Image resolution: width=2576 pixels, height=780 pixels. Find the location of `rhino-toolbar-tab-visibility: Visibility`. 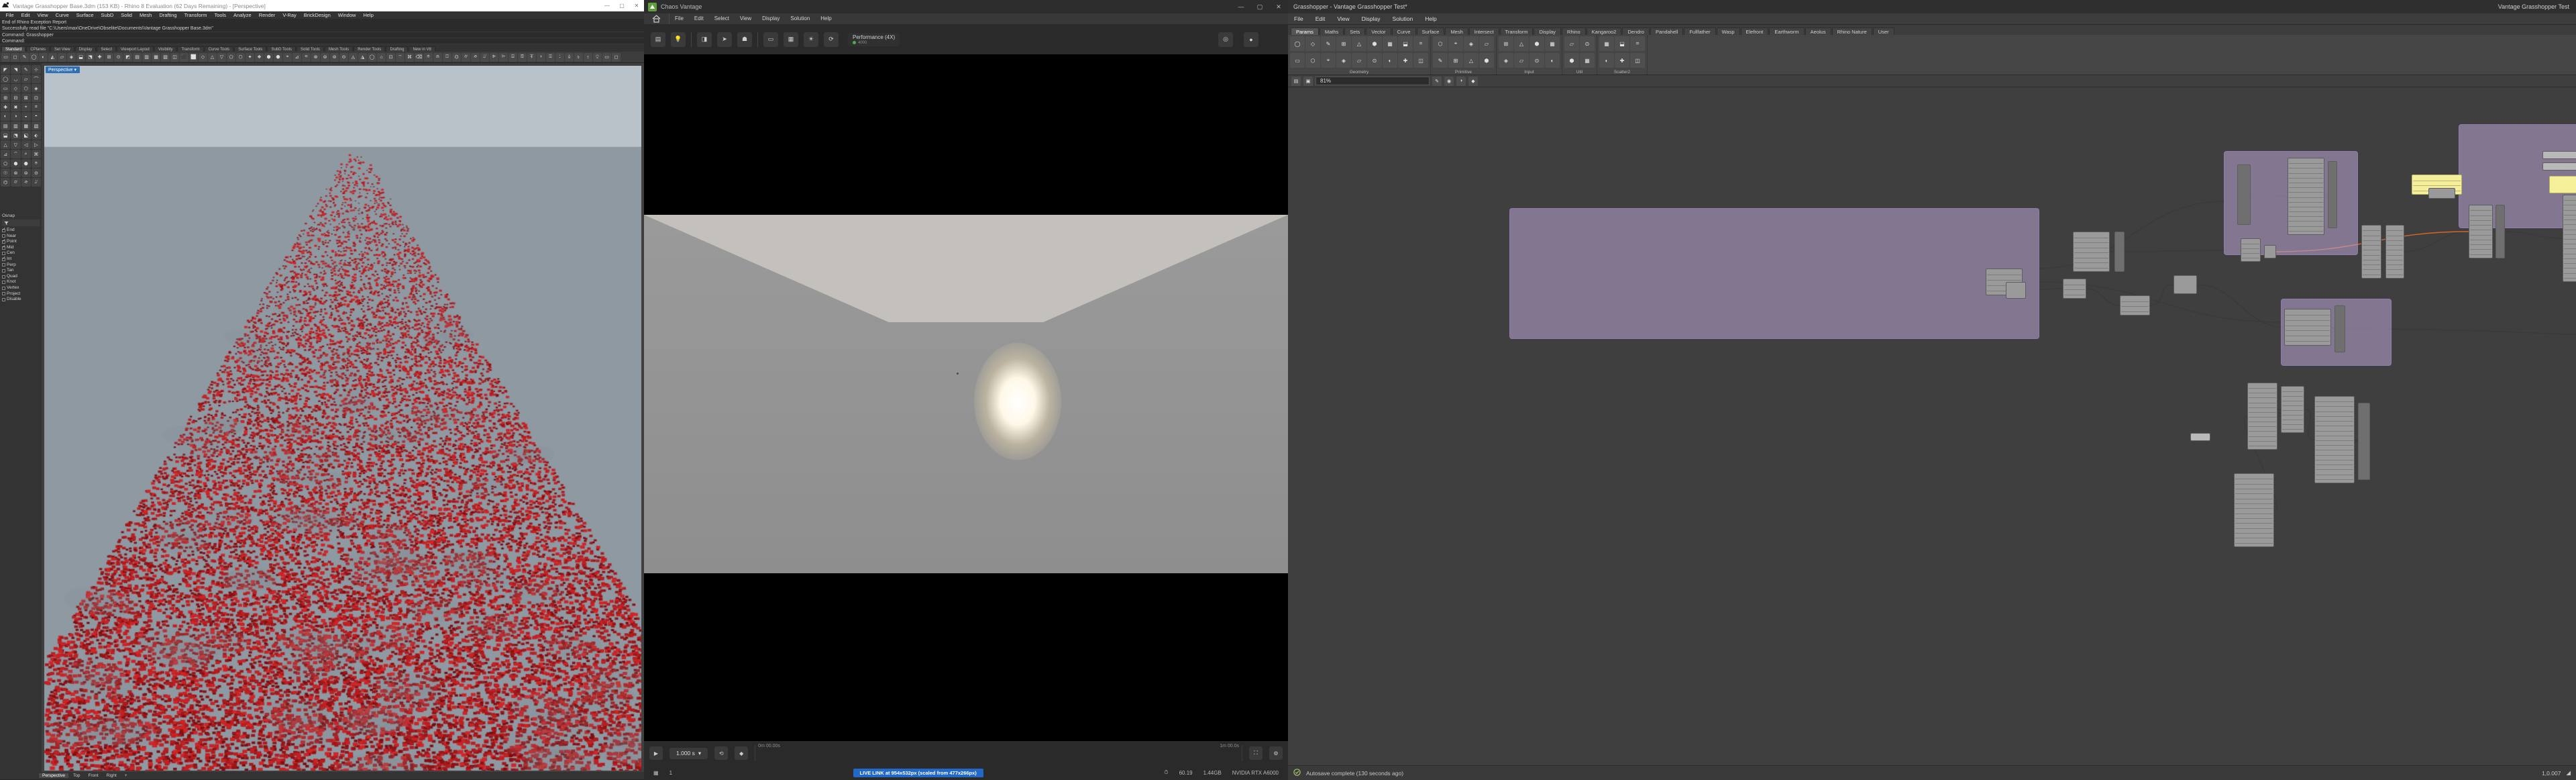

rhino-toolbar-tab-visibility: Visibility is located at coordinates (165, 49).